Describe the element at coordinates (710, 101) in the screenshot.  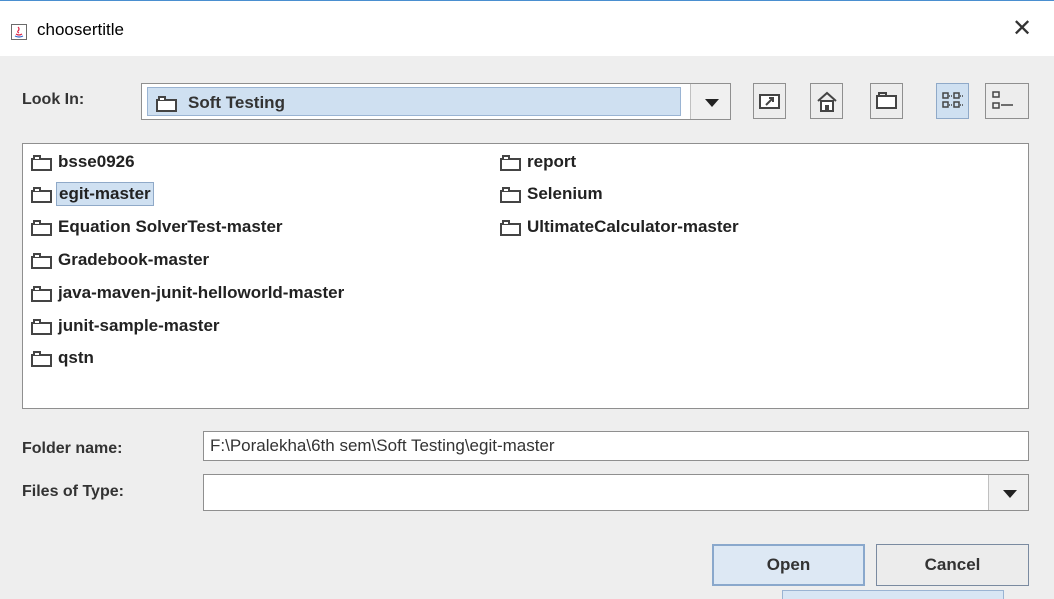
I see `look-in-dropdown-arrow` at that location.